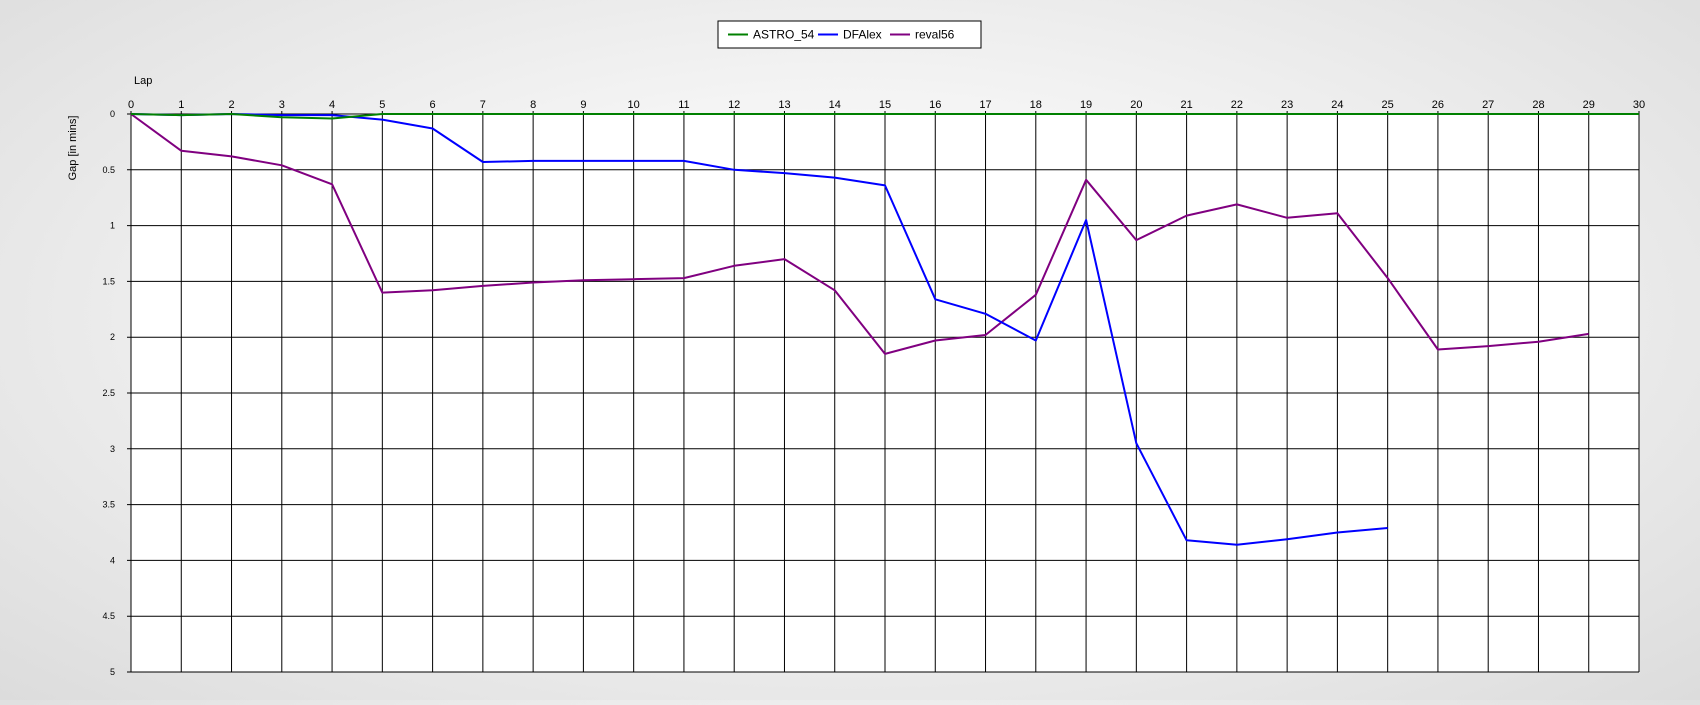  What do you see at coordinates (1186, 105) in the screenshot?
I see `x-tick-label: 21` at bounding box center [1186, 105].